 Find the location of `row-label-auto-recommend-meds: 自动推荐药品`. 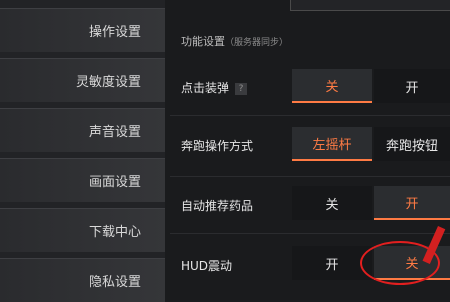

row-label-auto-recommend-meds: 自动推荐药品 is located at coordinates (217, 205).